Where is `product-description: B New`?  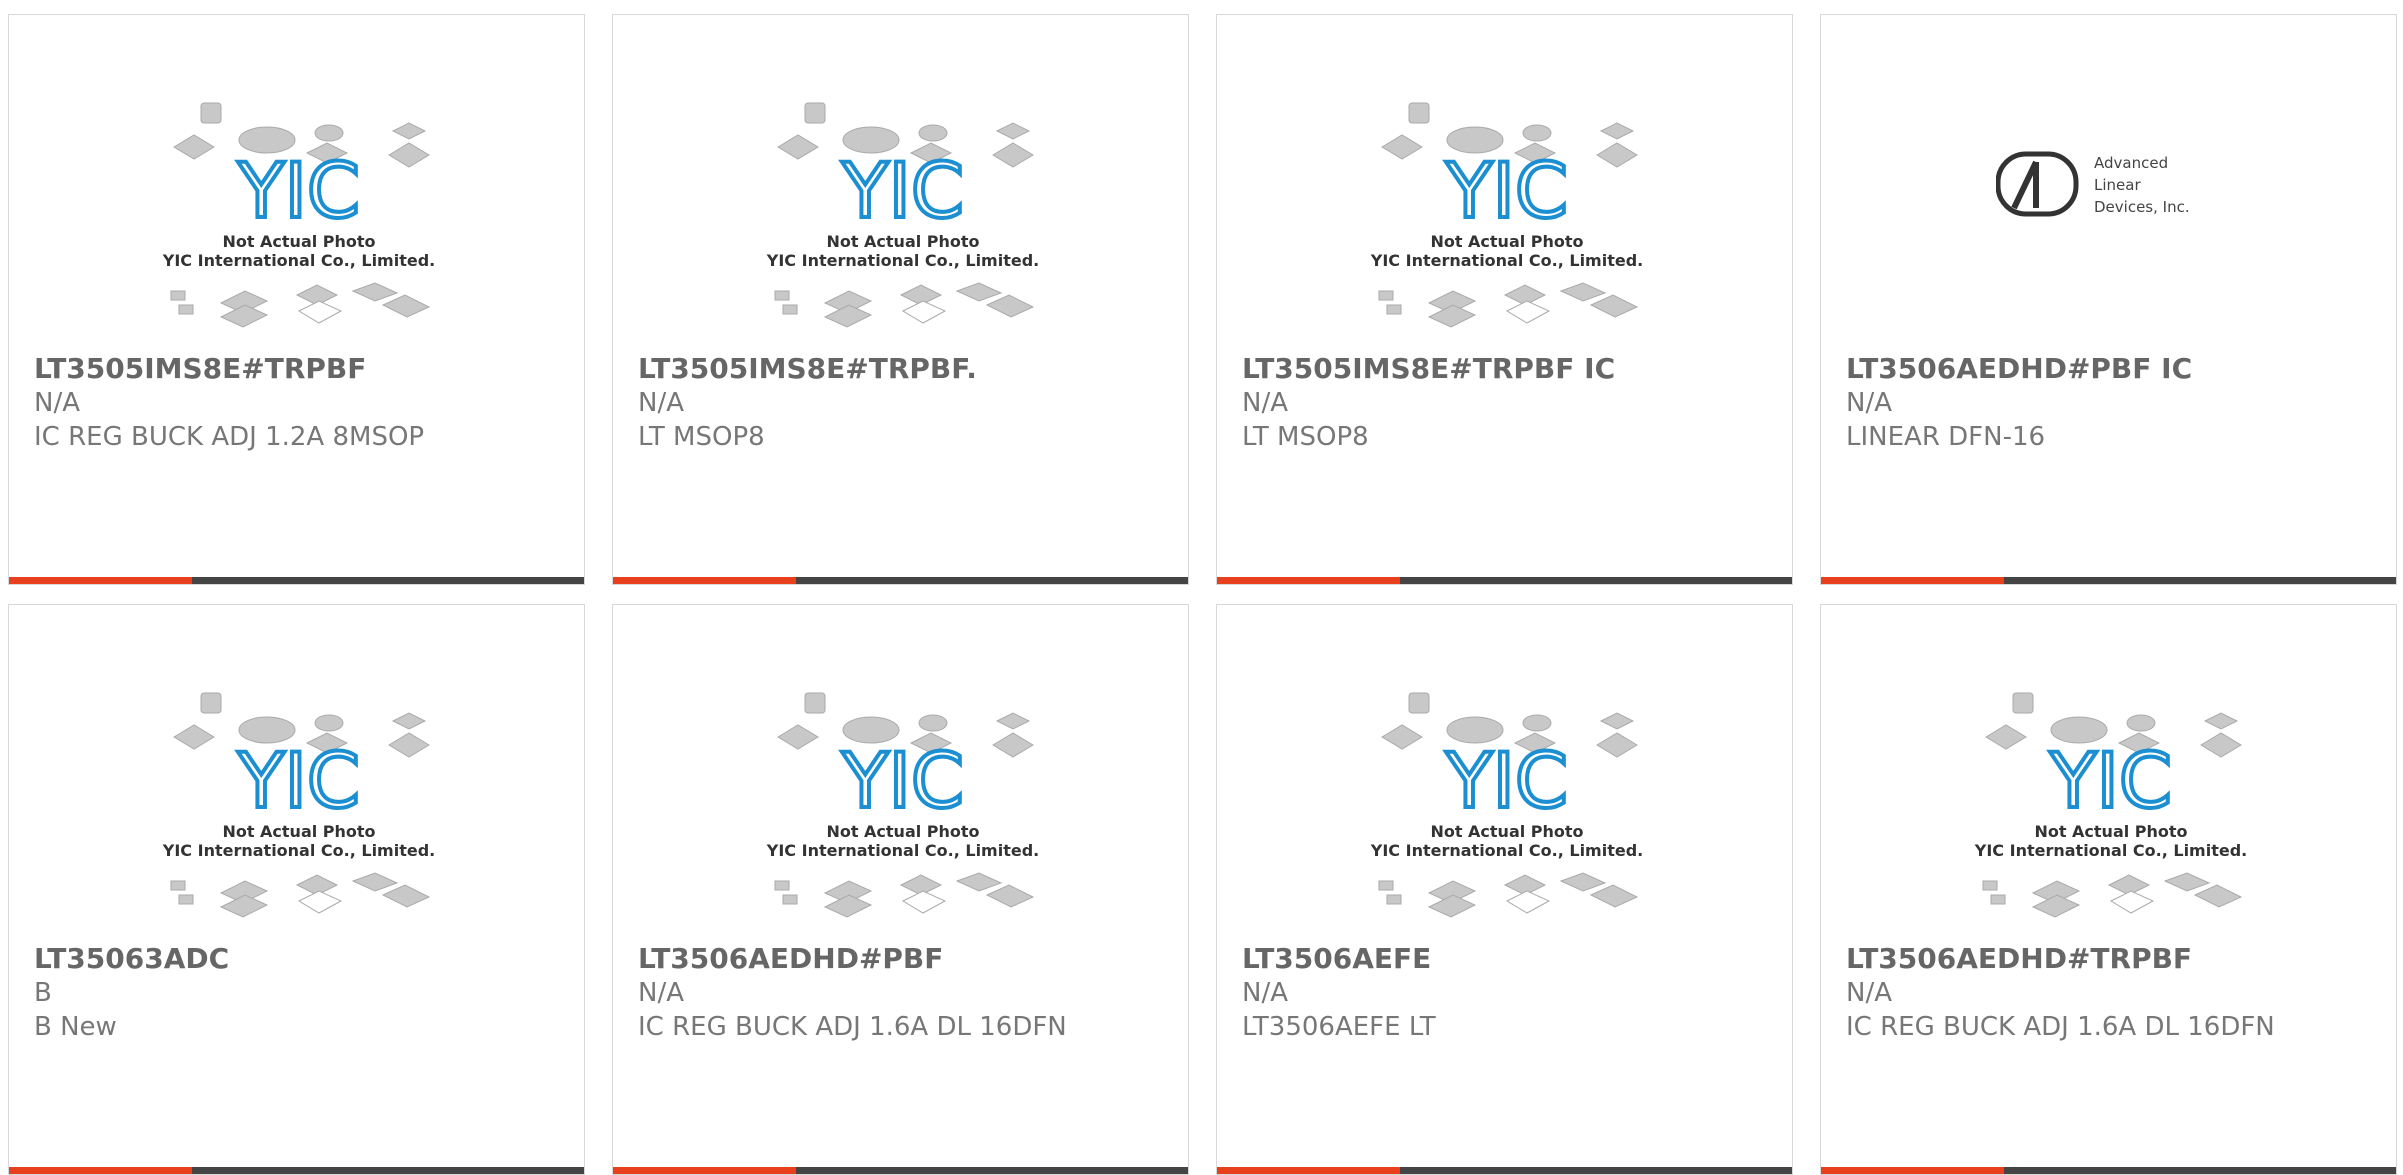
product-description: B New is located at coordinates (75, 1027).